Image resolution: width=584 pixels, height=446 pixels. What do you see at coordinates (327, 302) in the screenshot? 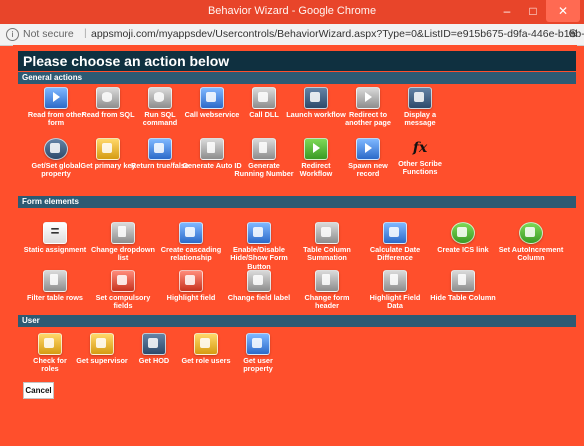
I see `action-label: Change form header` at bounding box center [327, 302].